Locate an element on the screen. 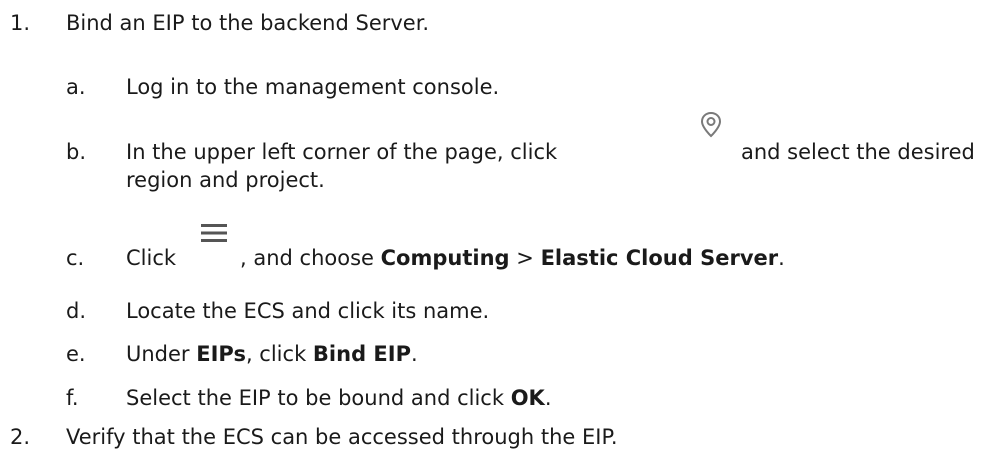 The image size is (993, 455). step-text: Bind an EIP to the backend Server. is located at coordinates (248, 23).